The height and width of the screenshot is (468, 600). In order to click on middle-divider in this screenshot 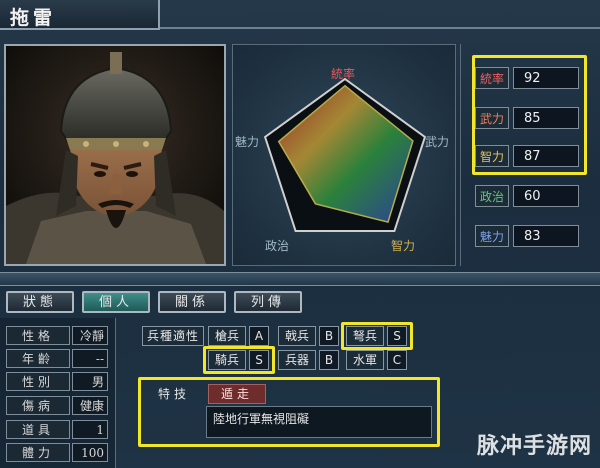, I will do `click(300, 279)`.